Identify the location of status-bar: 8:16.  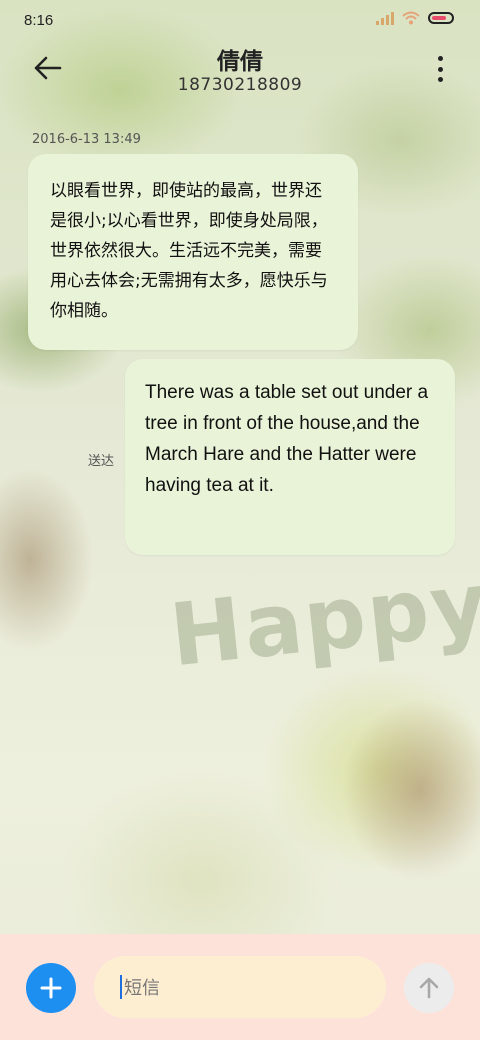
(240, 20).